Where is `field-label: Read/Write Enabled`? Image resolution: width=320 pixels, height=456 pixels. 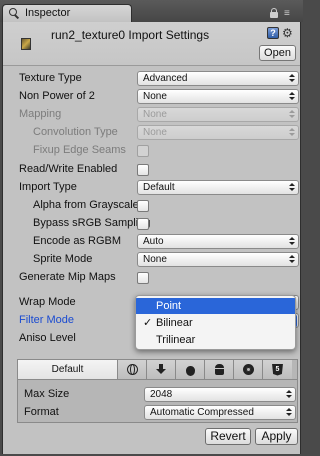
field-label: Read/Write Enabled is located at coordinates (68, 168).